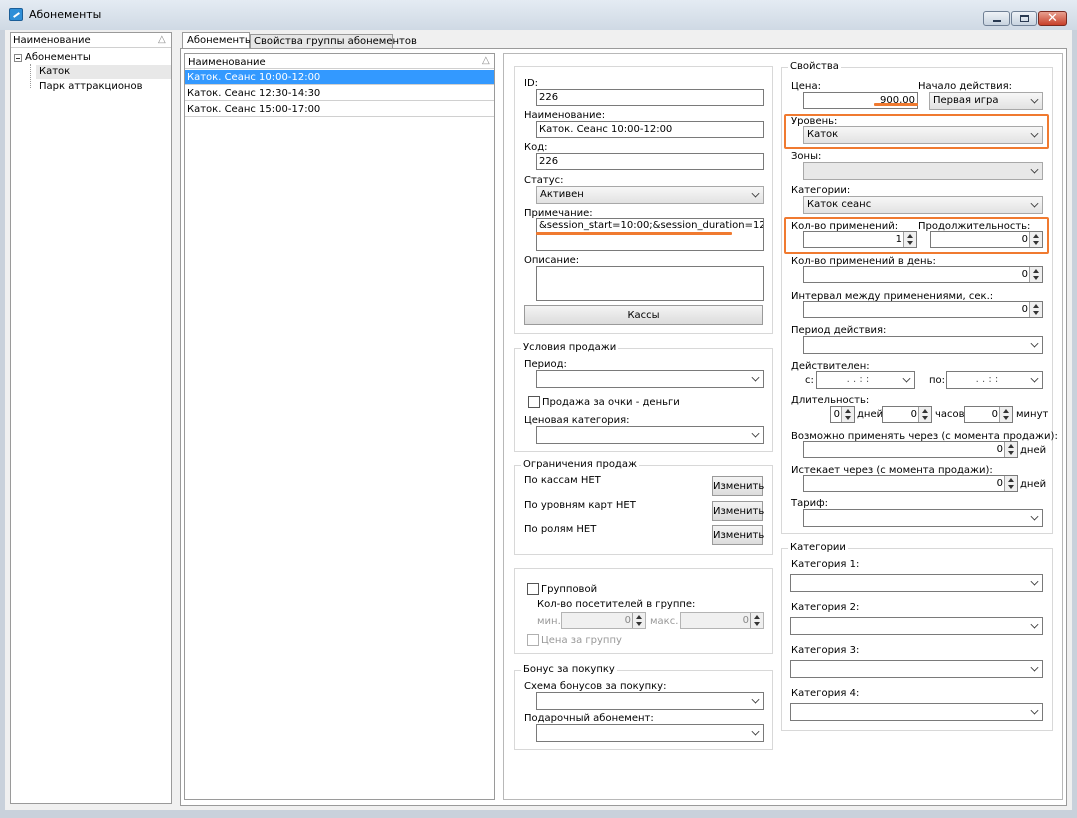 Image resolution: width=1077 pixels, height=818 pixels. I want to click on description-field, so click(650, 283).